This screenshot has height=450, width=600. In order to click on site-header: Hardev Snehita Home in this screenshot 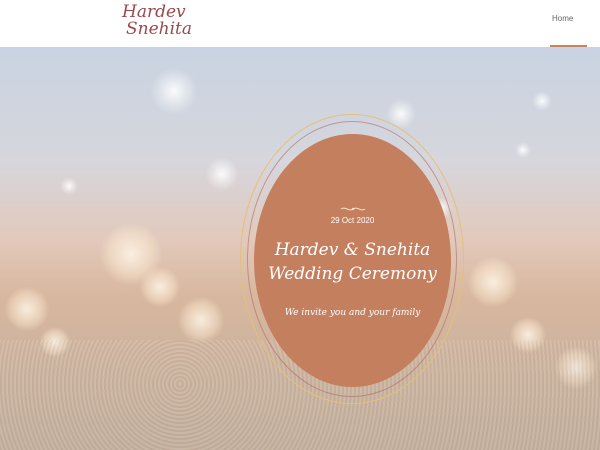, I will do `click(300, 23)`.